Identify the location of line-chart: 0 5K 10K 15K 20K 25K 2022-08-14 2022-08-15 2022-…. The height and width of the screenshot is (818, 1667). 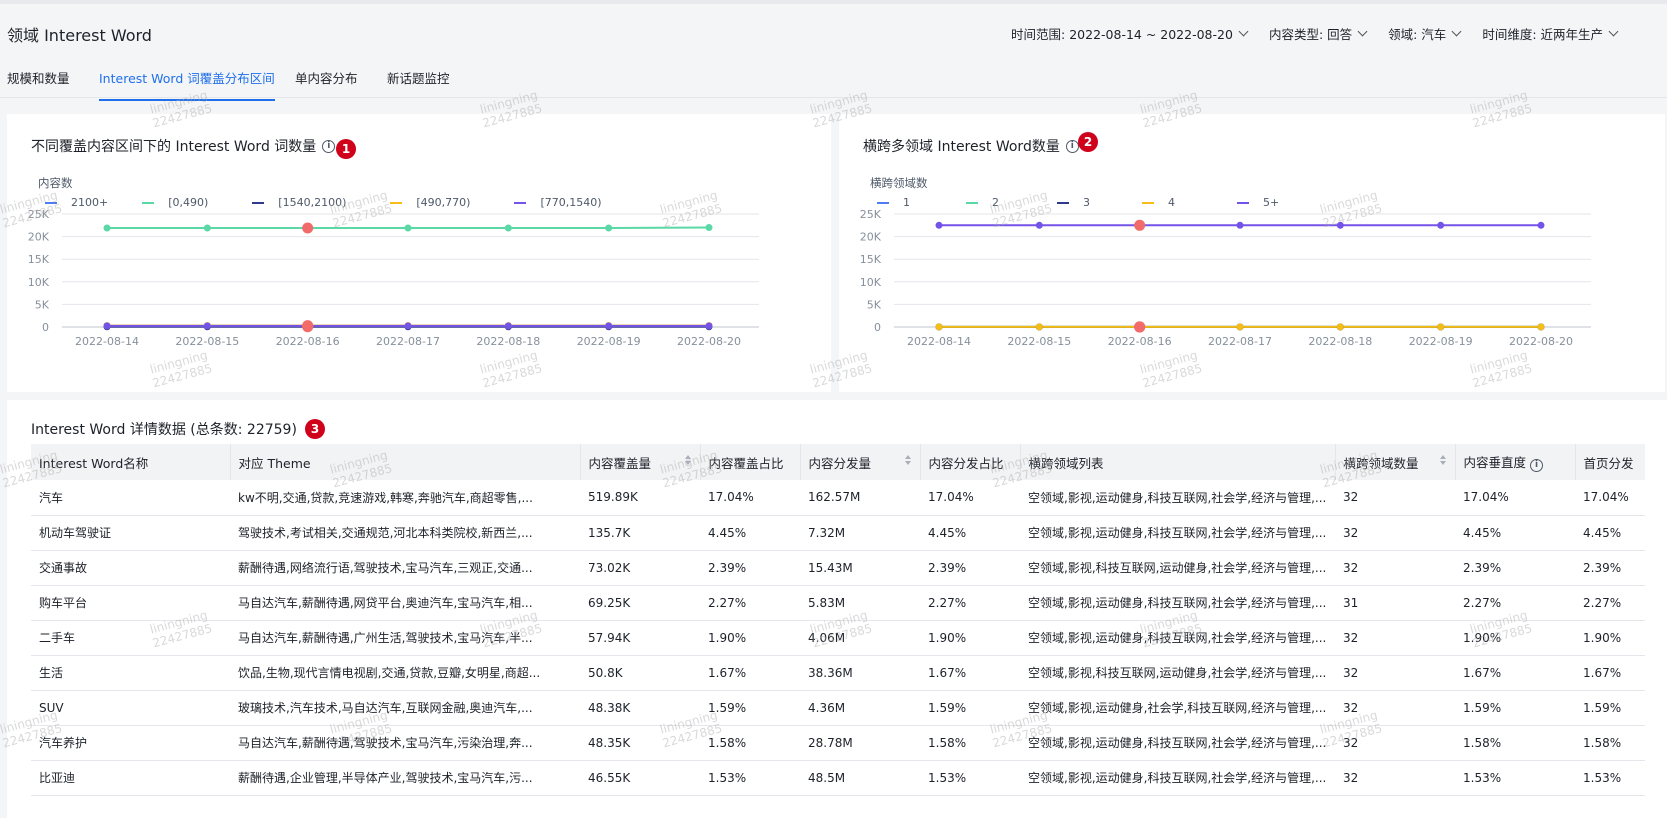
(1225, 278).